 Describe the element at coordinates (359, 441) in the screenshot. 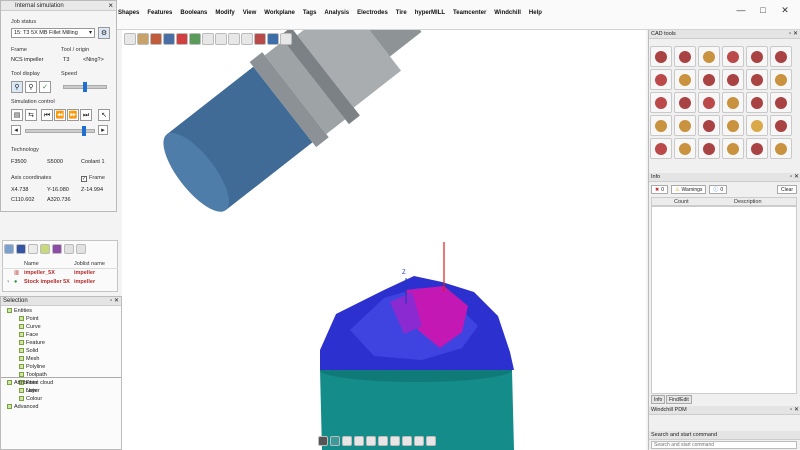

I see `measure-icon` at that location.